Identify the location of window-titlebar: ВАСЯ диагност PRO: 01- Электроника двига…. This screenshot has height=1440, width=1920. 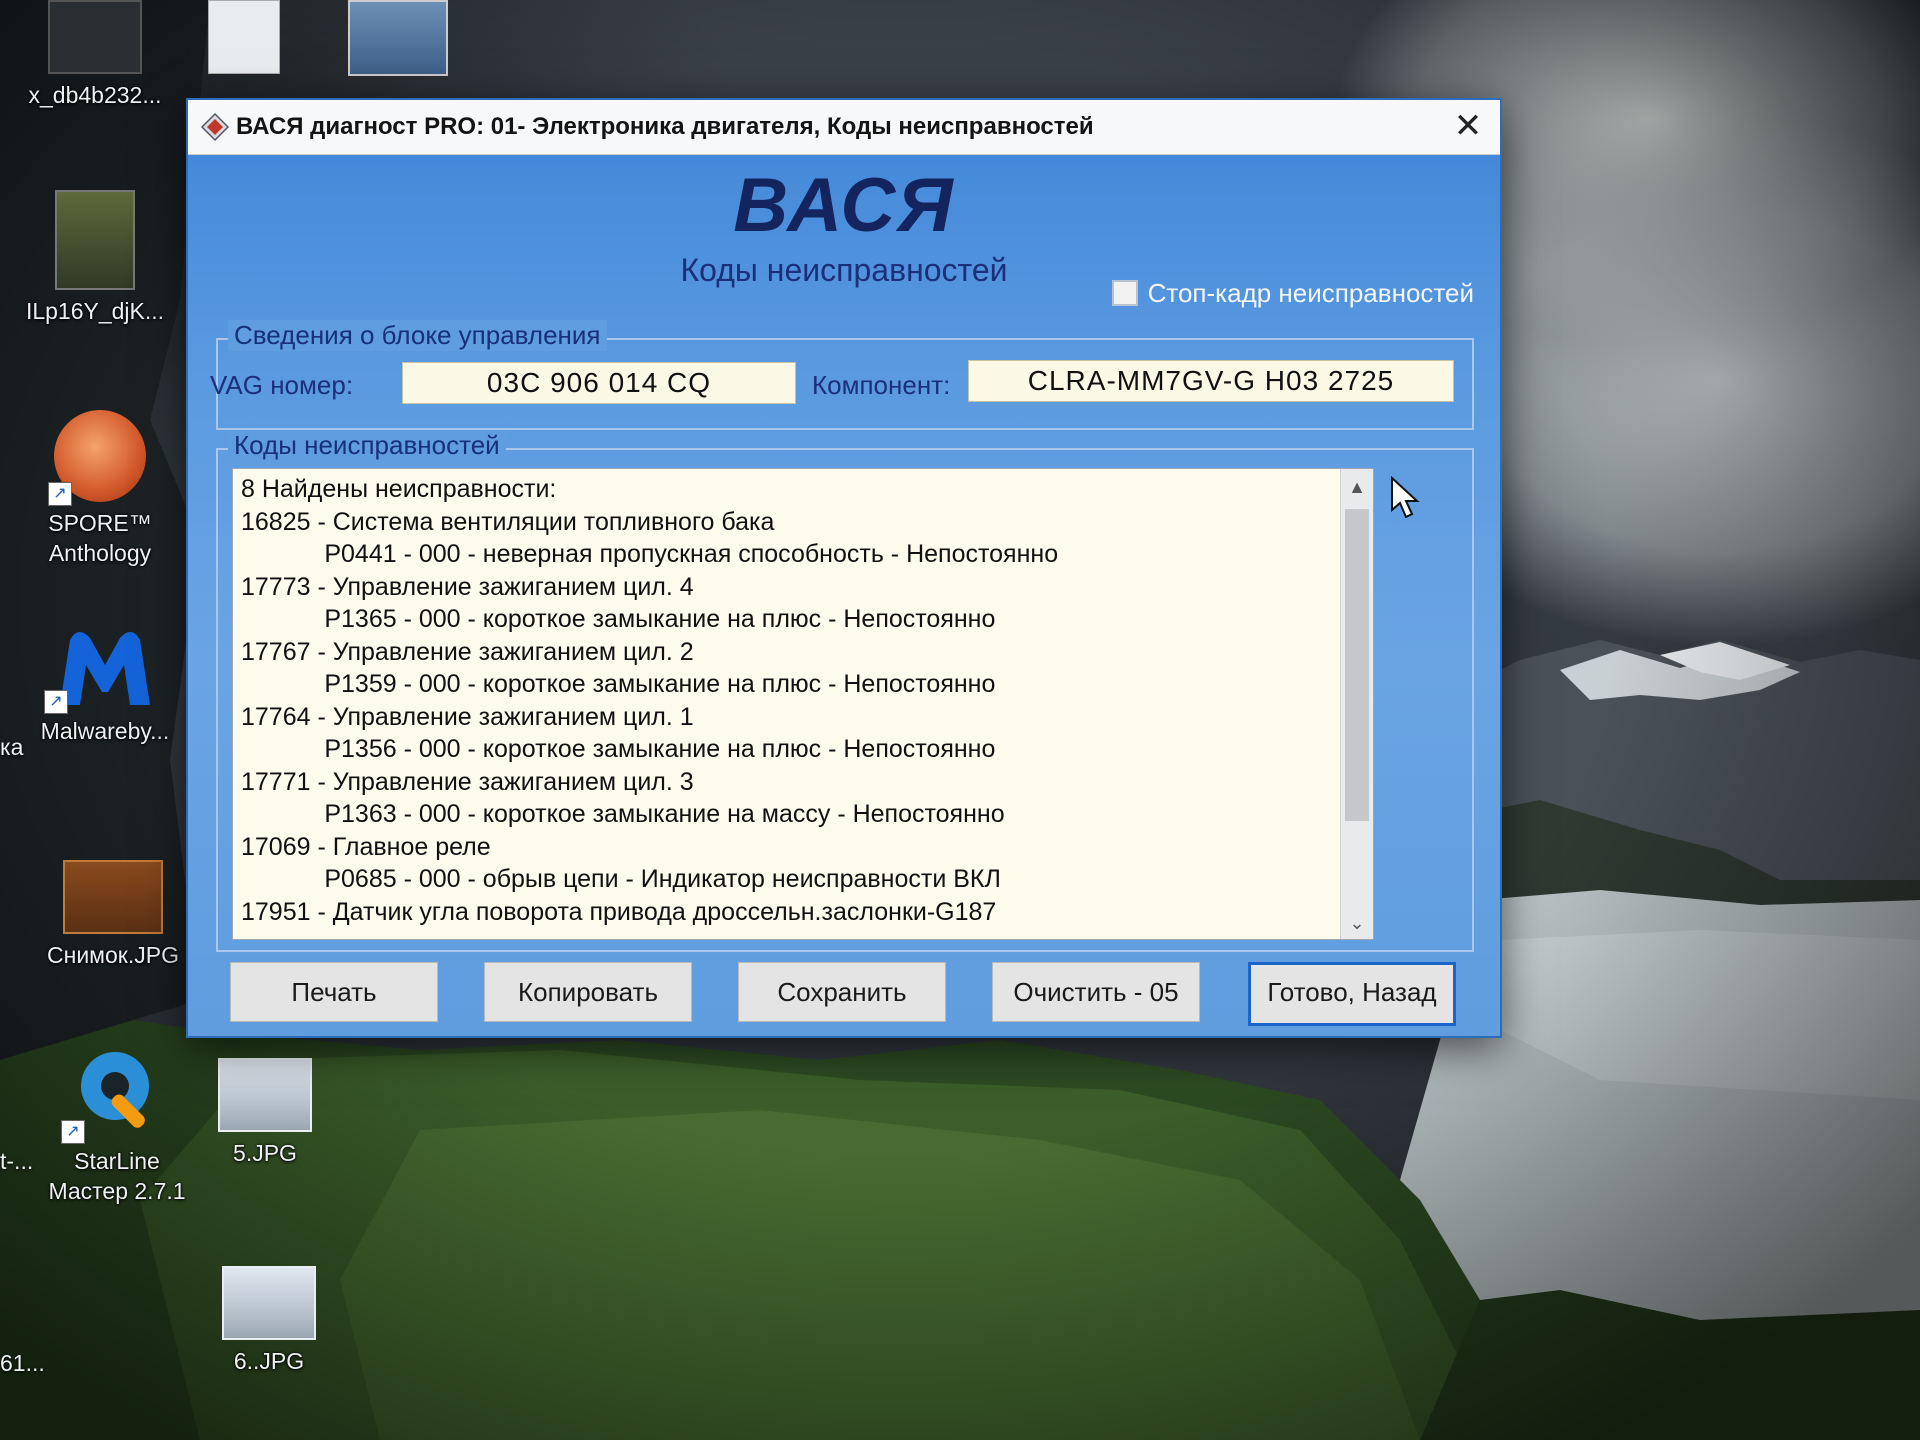
(844, 127).